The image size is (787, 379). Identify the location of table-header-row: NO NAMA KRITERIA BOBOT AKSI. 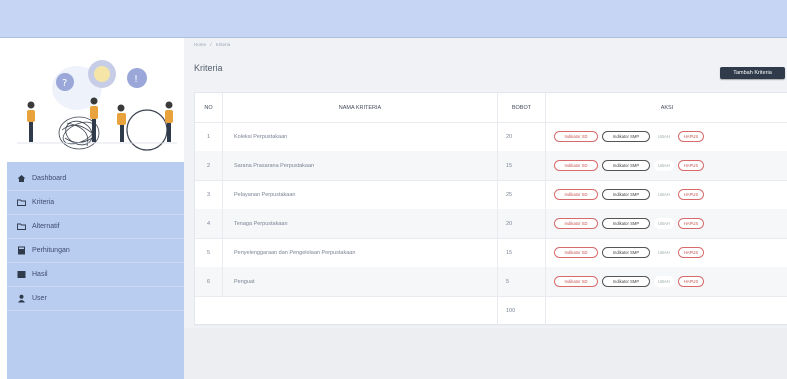
(491, 108).